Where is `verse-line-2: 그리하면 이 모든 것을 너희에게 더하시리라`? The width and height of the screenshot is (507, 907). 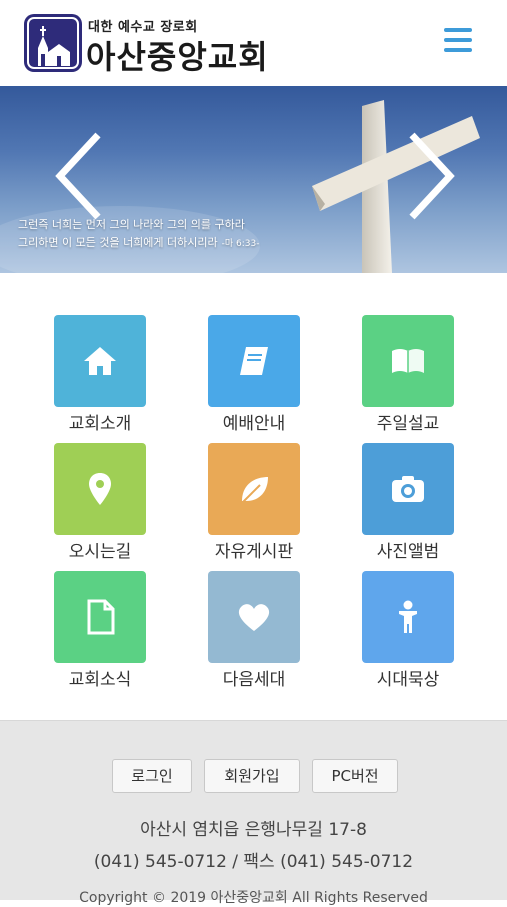
verse-line-2: 그리하면 이 모든 것을 너희에게 더하시리라 is located at coordinates (118, 242).